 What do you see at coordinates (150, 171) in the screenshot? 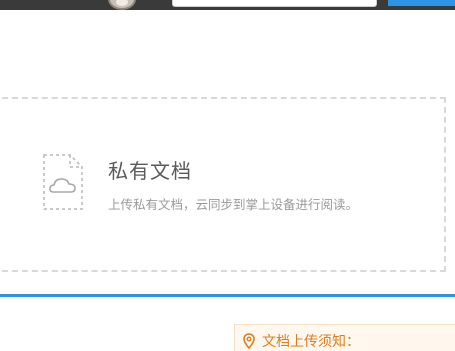
I see `upload-title: 私有文档` at bounding box center [150, 171].